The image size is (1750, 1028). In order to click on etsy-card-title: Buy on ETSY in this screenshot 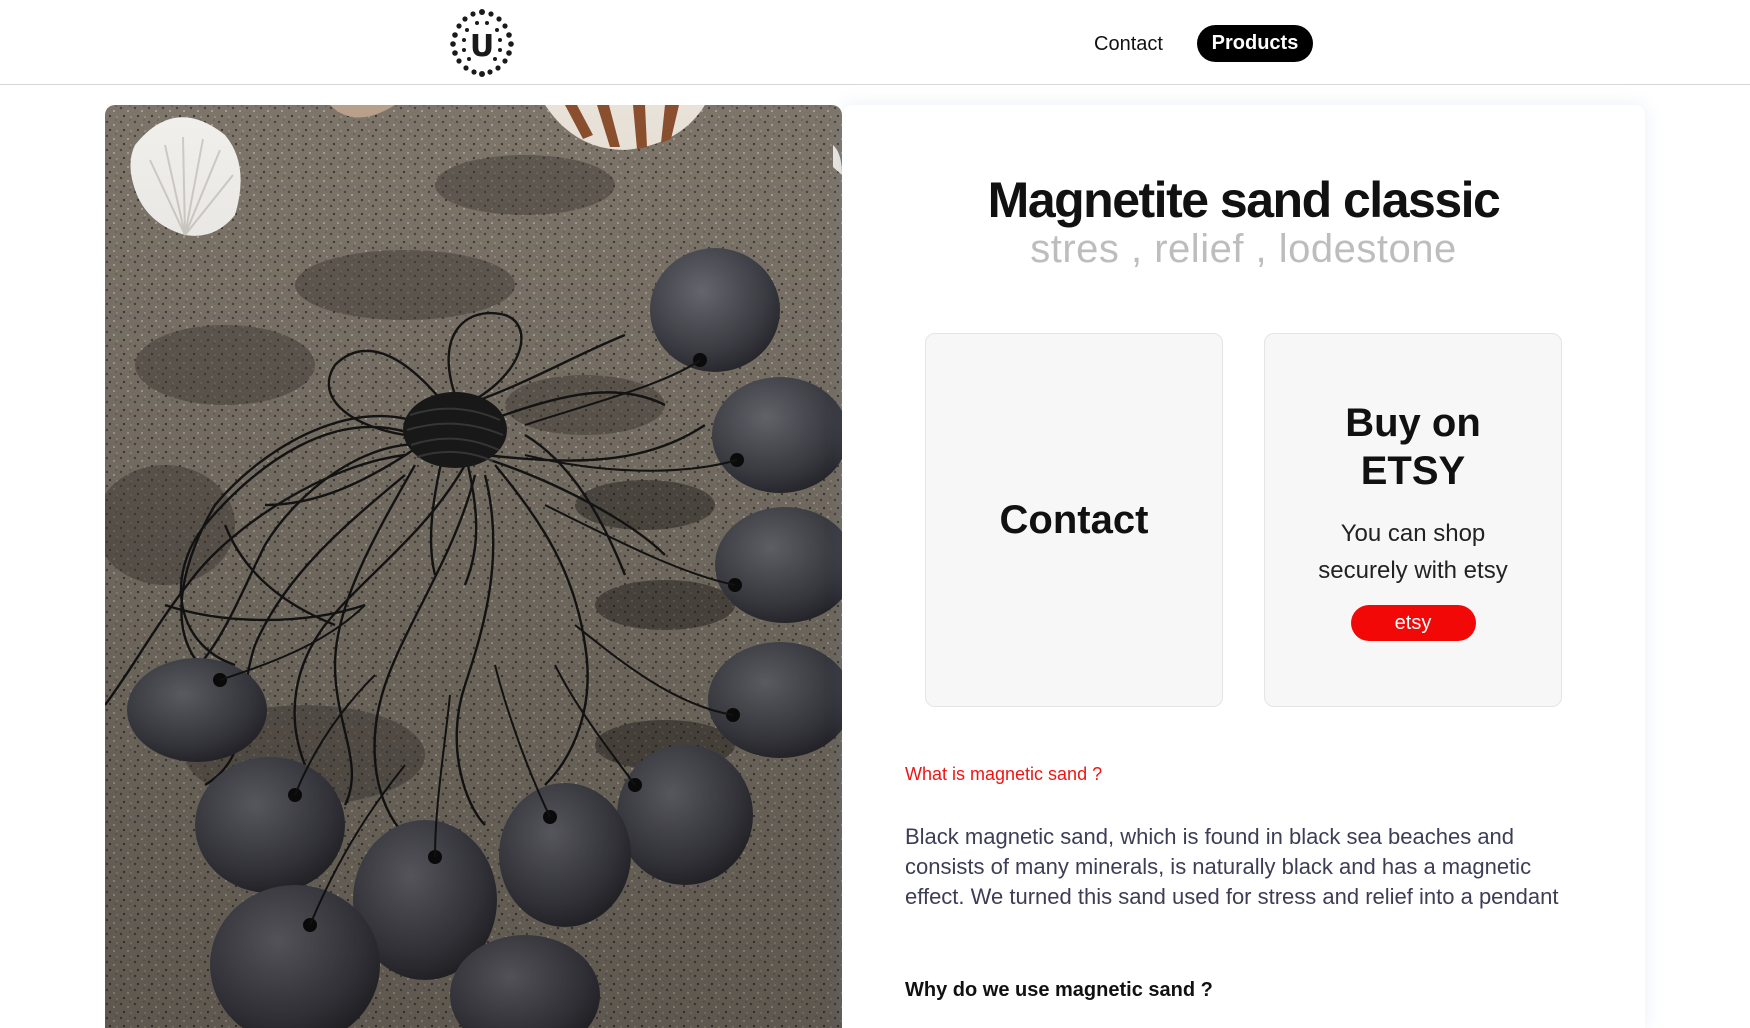, I will do `click(1413, 447)`.